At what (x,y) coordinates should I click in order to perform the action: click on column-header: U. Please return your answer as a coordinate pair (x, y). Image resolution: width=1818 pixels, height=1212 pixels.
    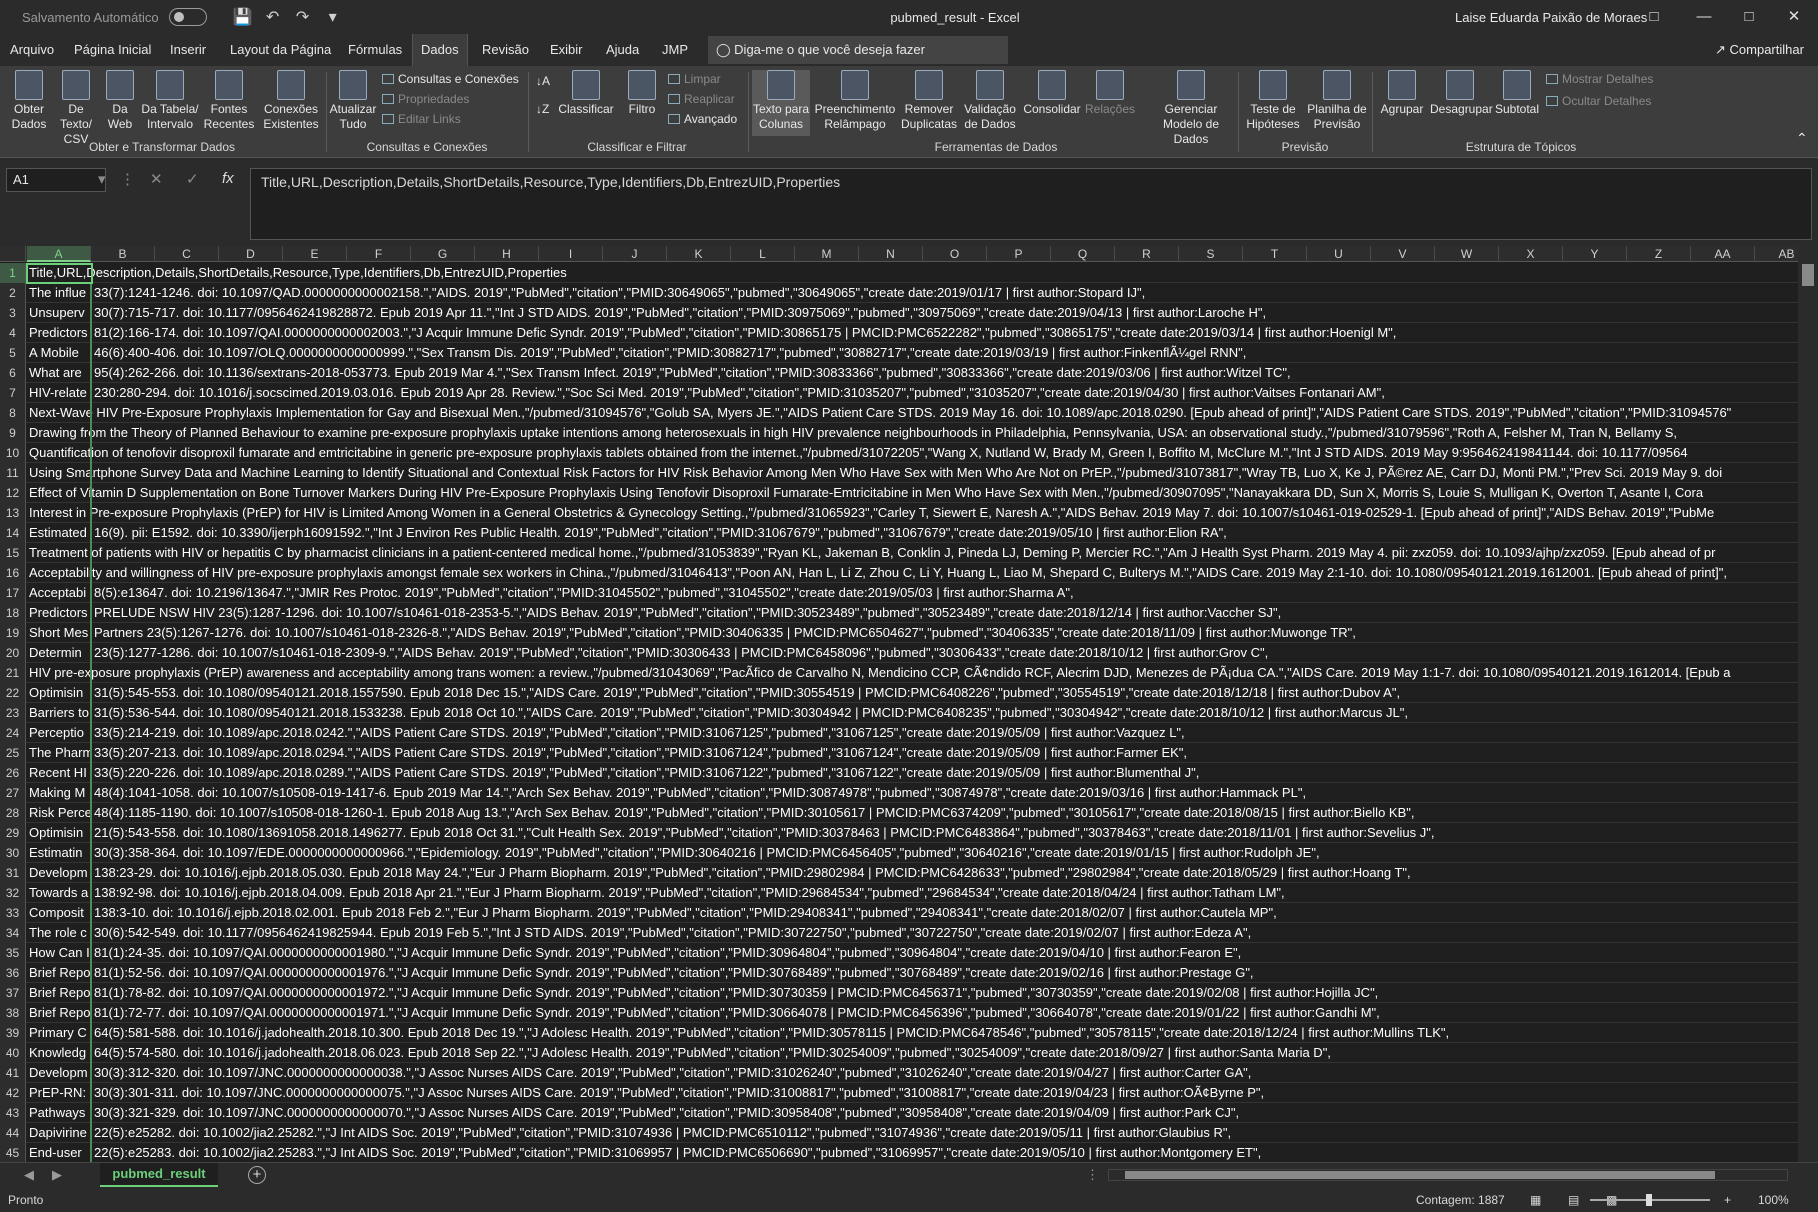
    Looking at the image, I should click on (1339, 254).